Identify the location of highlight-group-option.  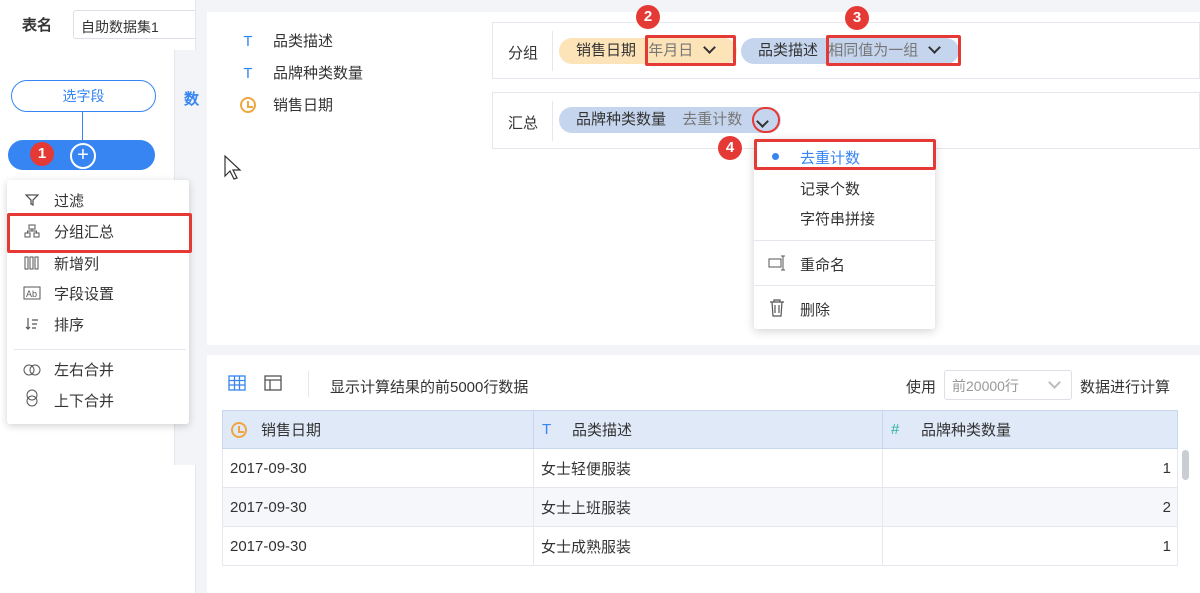
(893, 50).